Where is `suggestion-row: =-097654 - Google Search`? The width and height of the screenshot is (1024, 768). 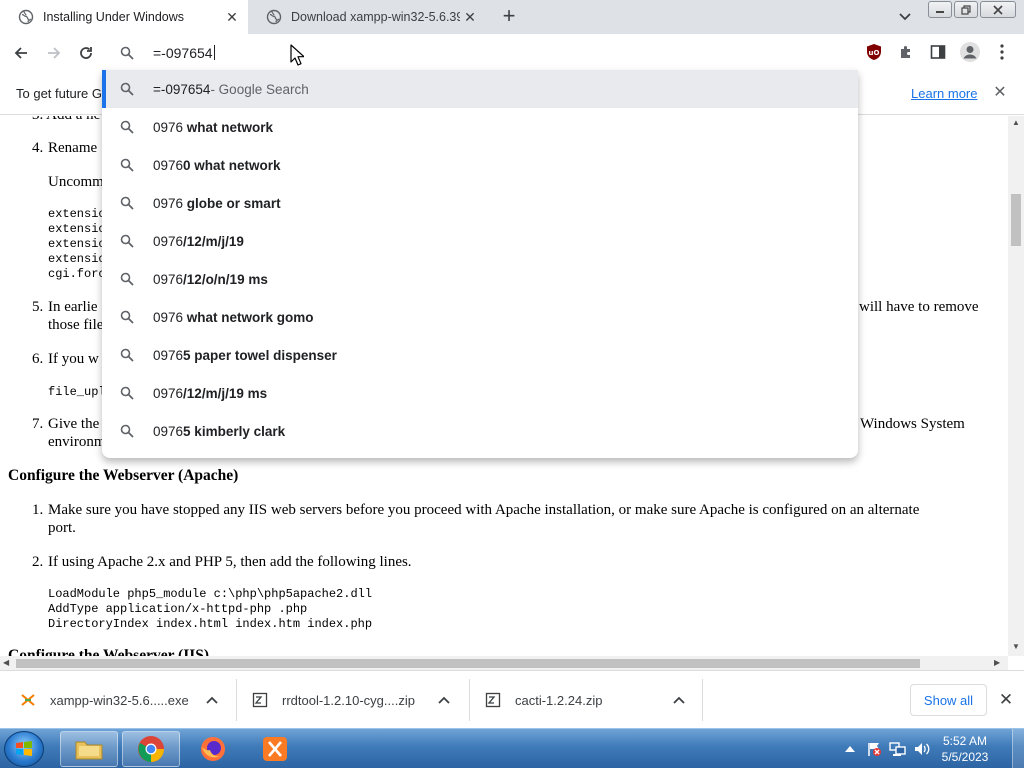
suggestion-row: =-097654 - Google Search is located at coordinates (480, 89).